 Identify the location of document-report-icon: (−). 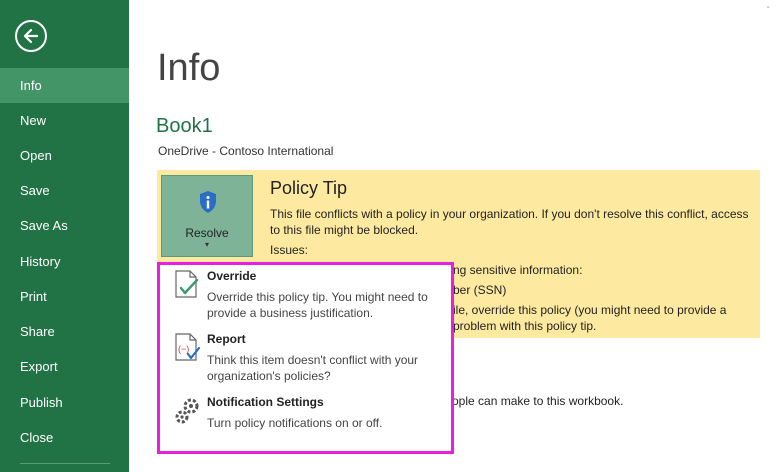
(188, 347).